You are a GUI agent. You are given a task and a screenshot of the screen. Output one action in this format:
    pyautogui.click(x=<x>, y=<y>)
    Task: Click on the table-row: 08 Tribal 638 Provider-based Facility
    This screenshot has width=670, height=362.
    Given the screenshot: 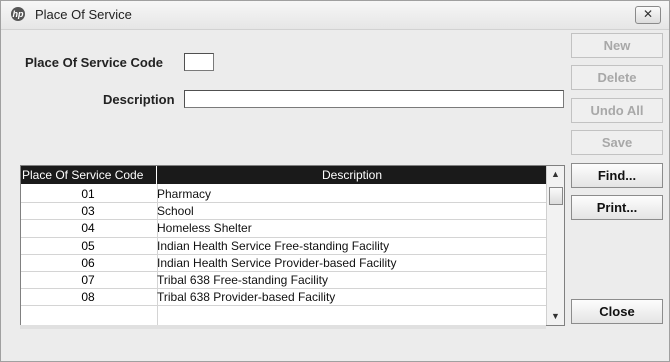 What is the action you would take?
    pyautogui.click(x=284, y=298)
    